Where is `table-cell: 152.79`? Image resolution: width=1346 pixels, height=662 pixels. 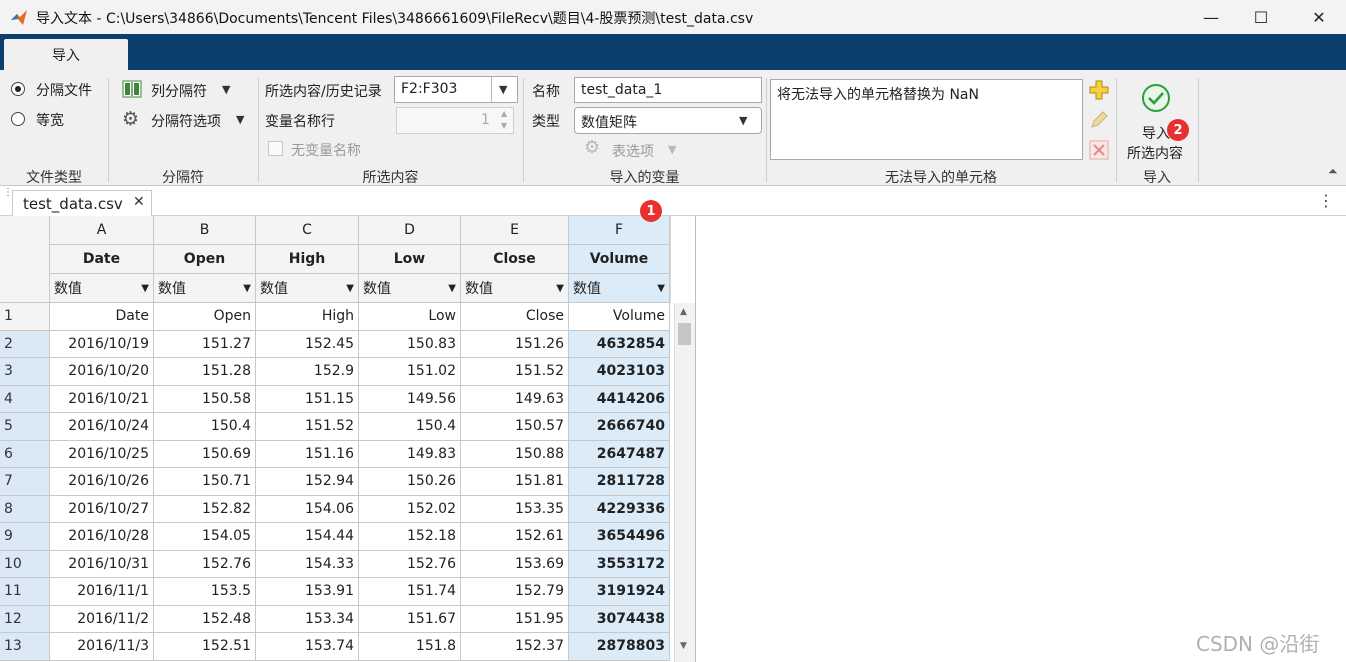 table-cell: 152.79 is located at coordinates (515, 592).